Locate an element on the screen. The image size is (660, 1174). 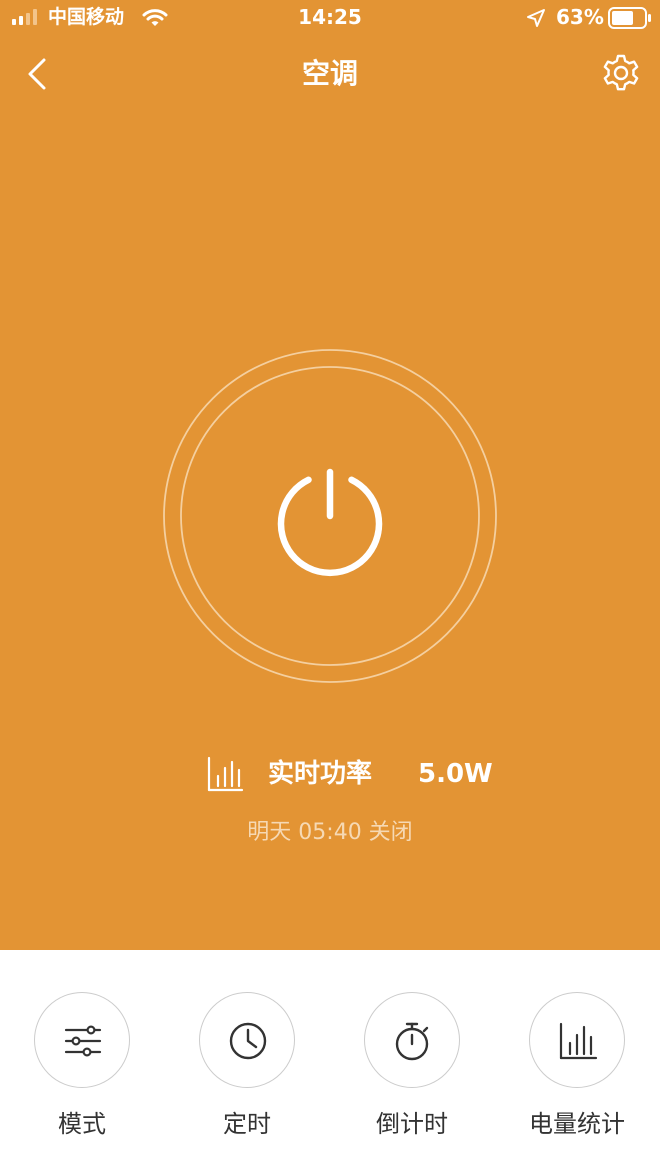
power-toggle-button is located at coordinates (330, 516).